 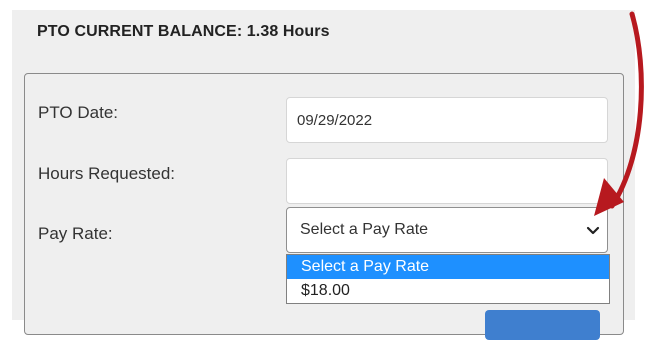 I want to click on hours-requested-input, so click(x=447, y=181).